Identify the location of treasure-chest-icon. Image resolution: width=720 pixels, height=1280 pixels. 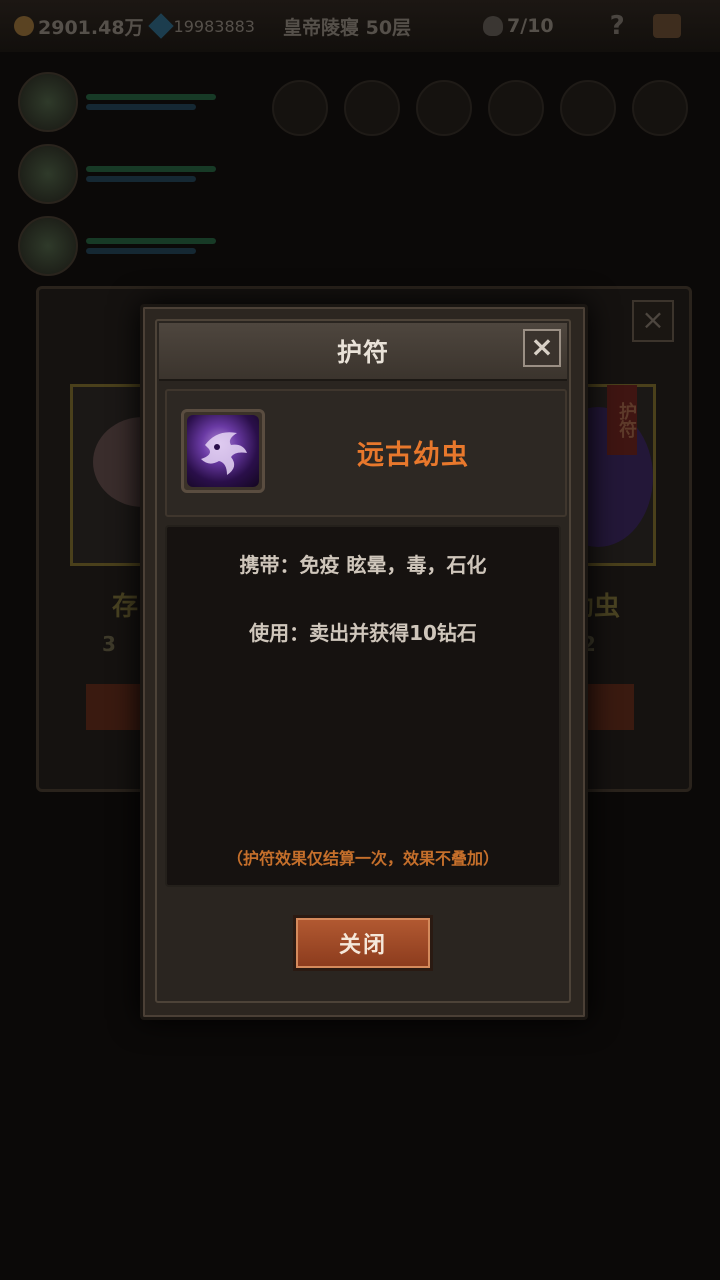
(666, 26).